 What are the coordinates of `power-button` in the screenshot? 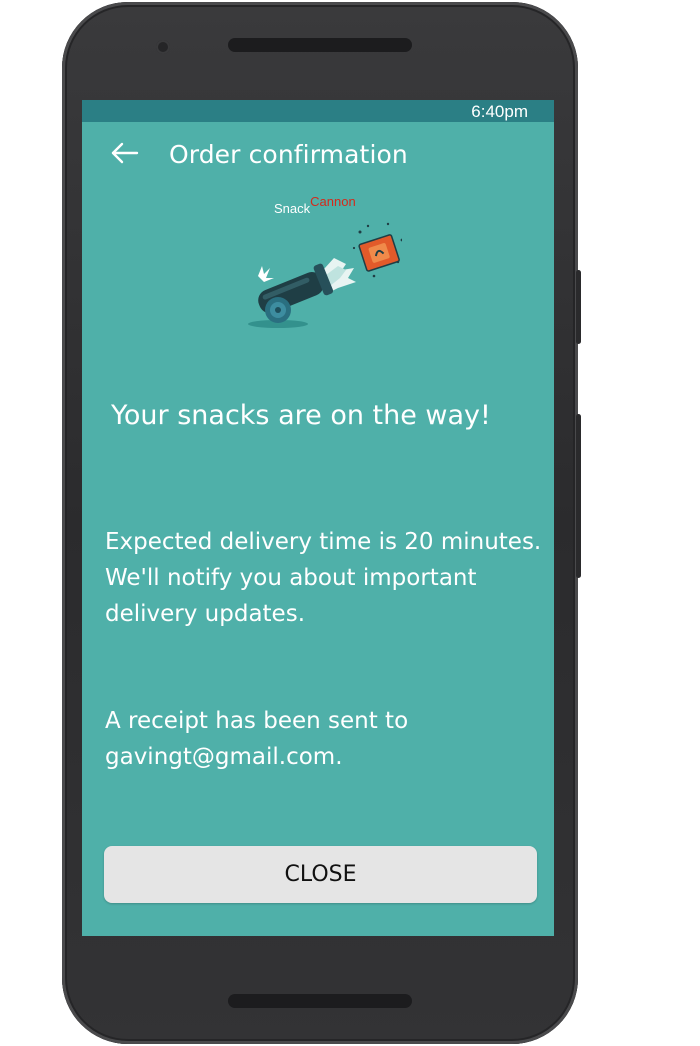 It's located at (578, 307).